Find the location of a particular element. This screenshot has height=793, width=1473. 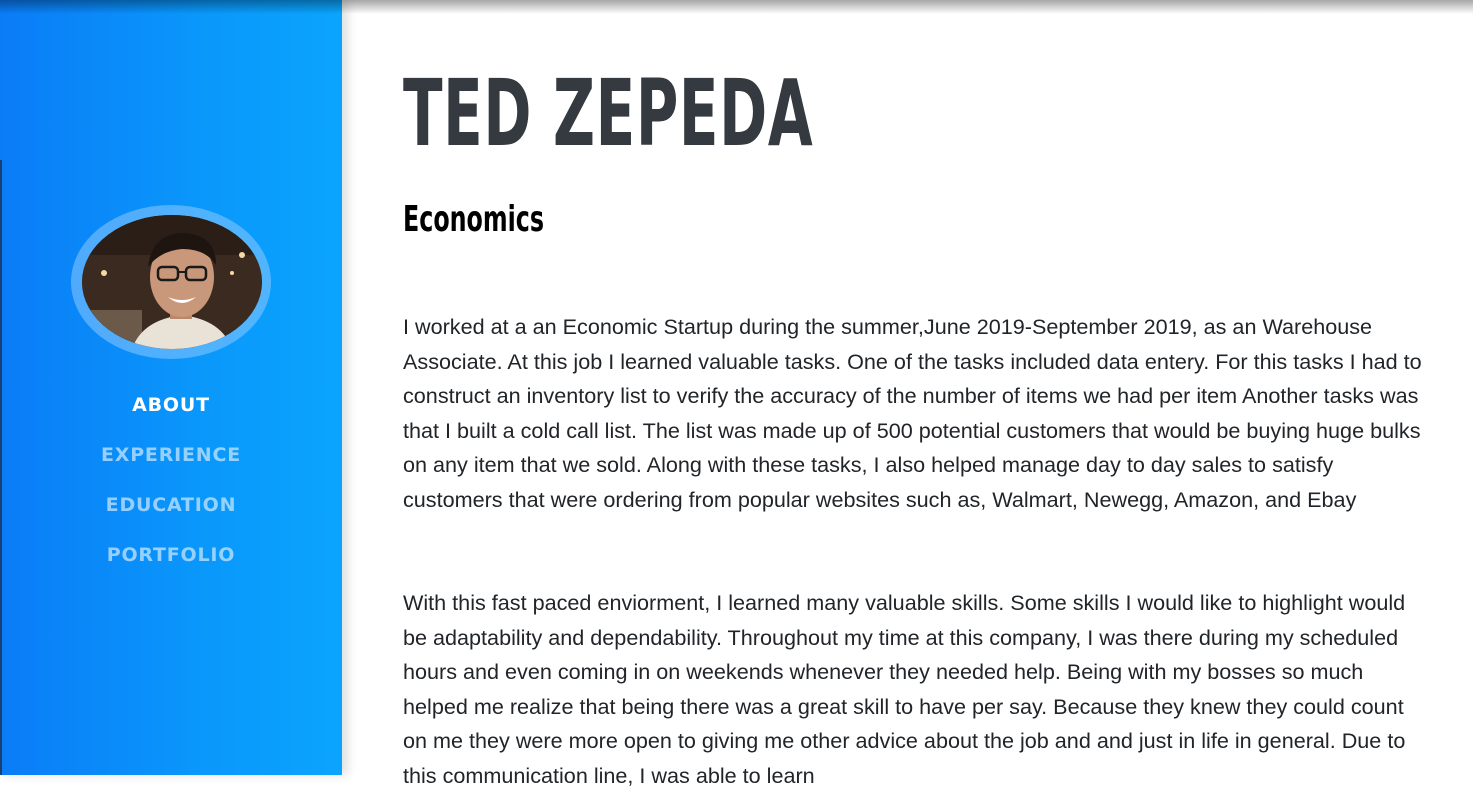

nav-item-portfolio: PORTFOLIO is located at coordinates (171, 567).